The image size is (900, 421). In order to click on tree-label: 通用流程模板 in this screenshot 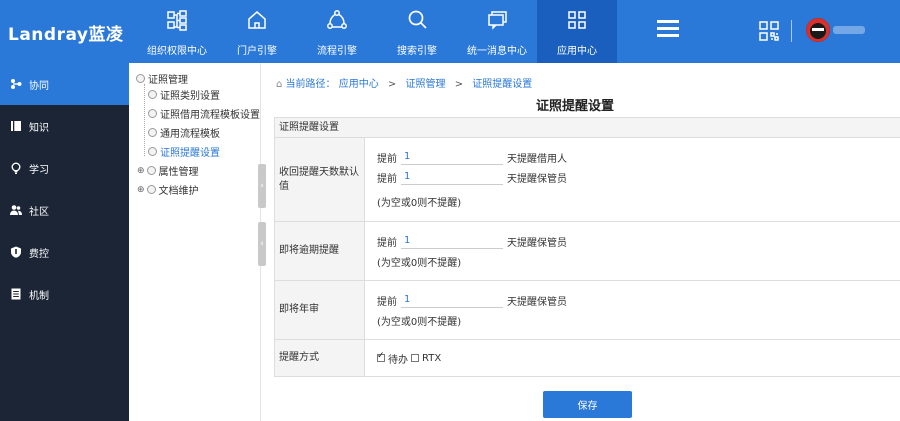, I will do `click(190, 134)`.